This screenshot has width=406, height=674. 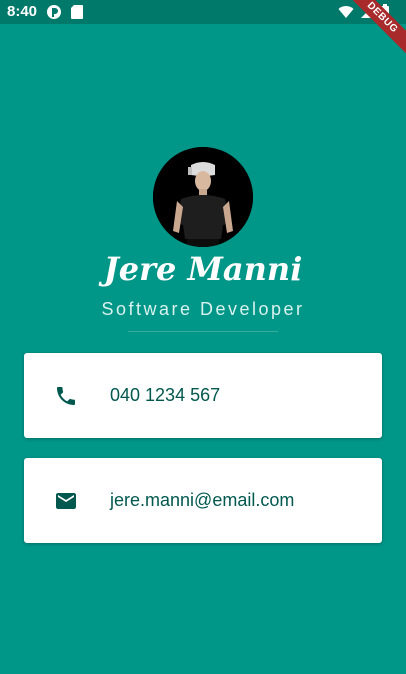 I want to click on avatar, so click(x=203, y=197).